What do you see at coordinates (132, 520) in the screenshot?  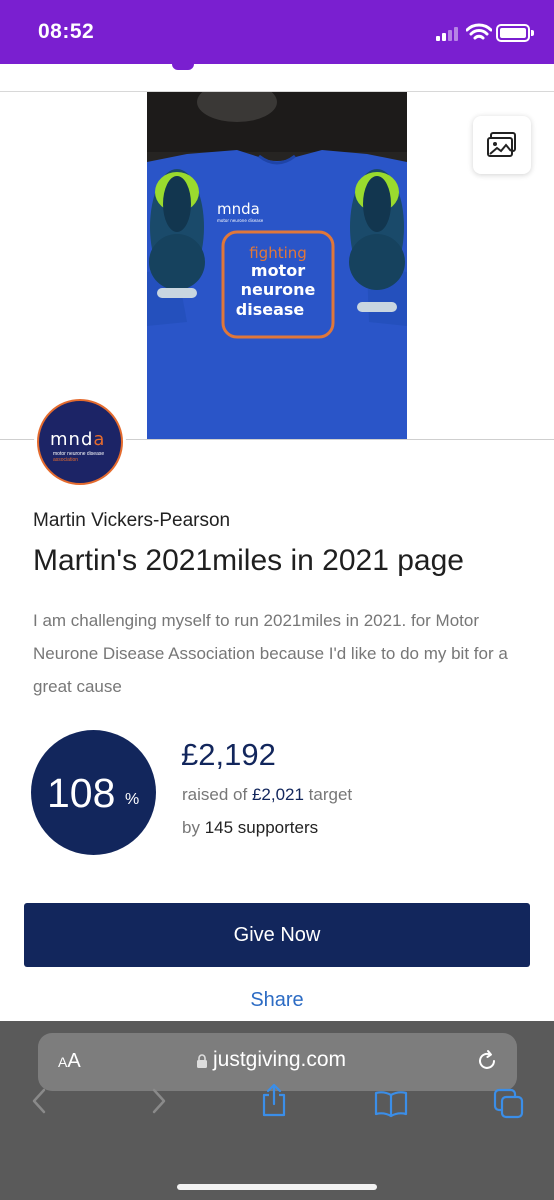 I see `fundraiser-owner-name: Martin Vickers-Pearson` at bounding box center [132, 520].